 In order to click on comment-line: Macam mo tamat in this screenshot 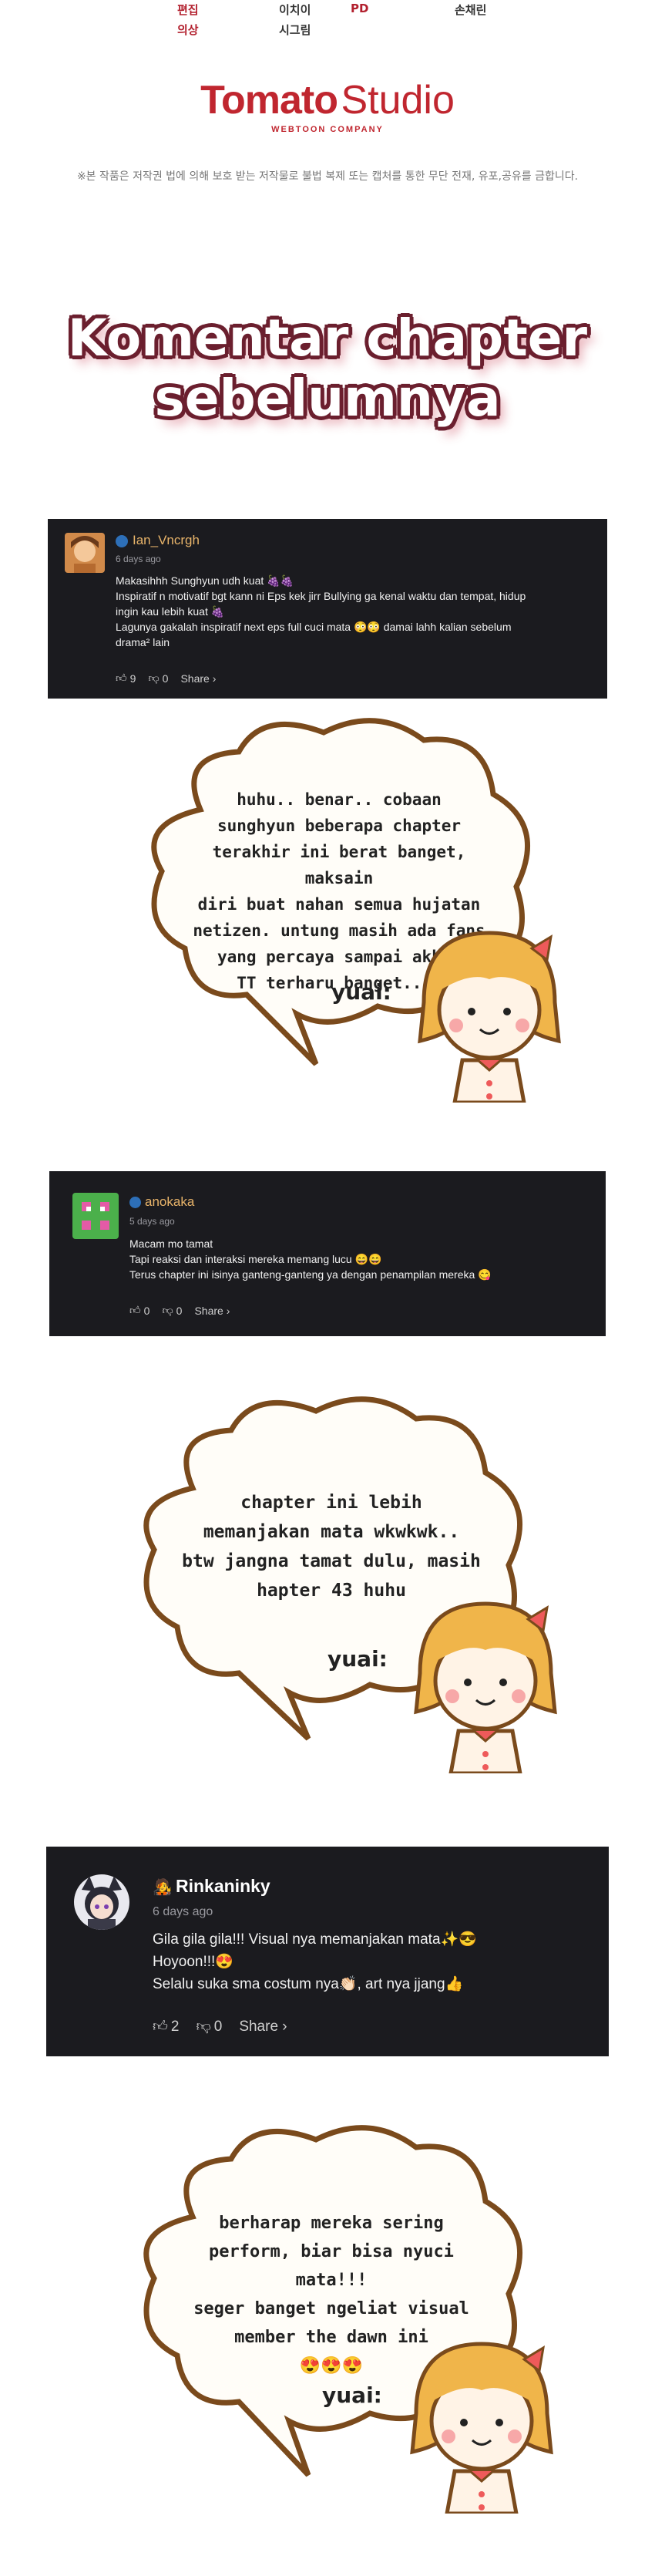, I will do `click(171, 1243)`.